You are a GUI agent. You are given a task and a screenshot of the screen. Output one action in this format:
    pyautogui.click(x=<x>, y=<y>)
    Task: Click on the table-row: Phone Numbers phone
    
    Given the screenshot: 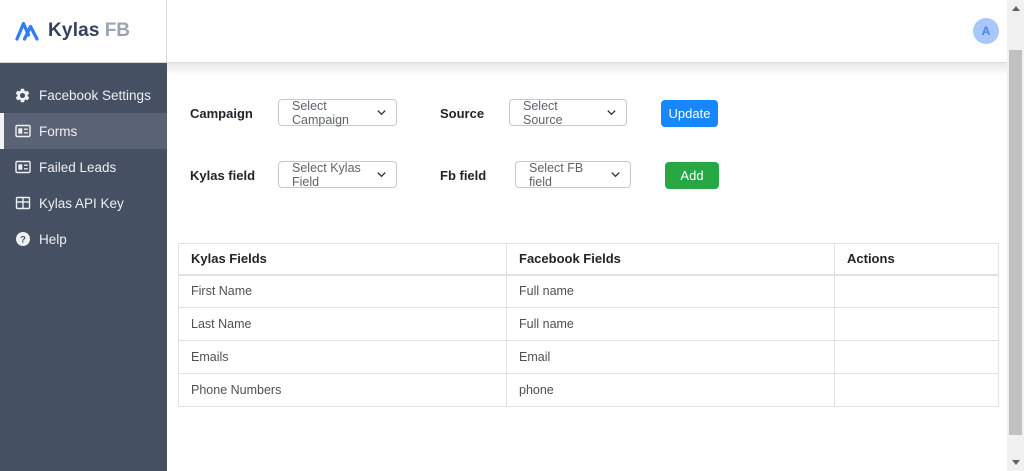 What is the action you would take?
    pyautogui.click(x=588, y=390)
    